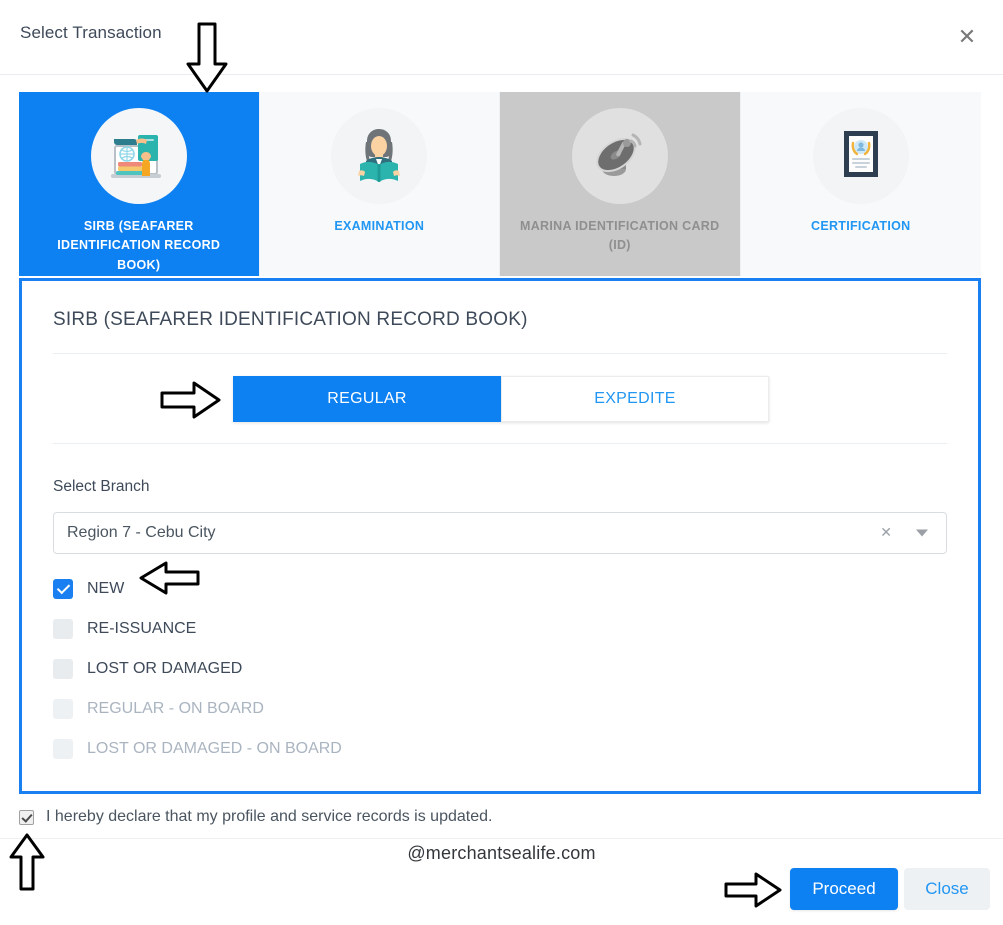 This screenshot has height=925, width=1003. I want to click on branch-select: Region 7 - Cebu City ✕, so click(500, 533).